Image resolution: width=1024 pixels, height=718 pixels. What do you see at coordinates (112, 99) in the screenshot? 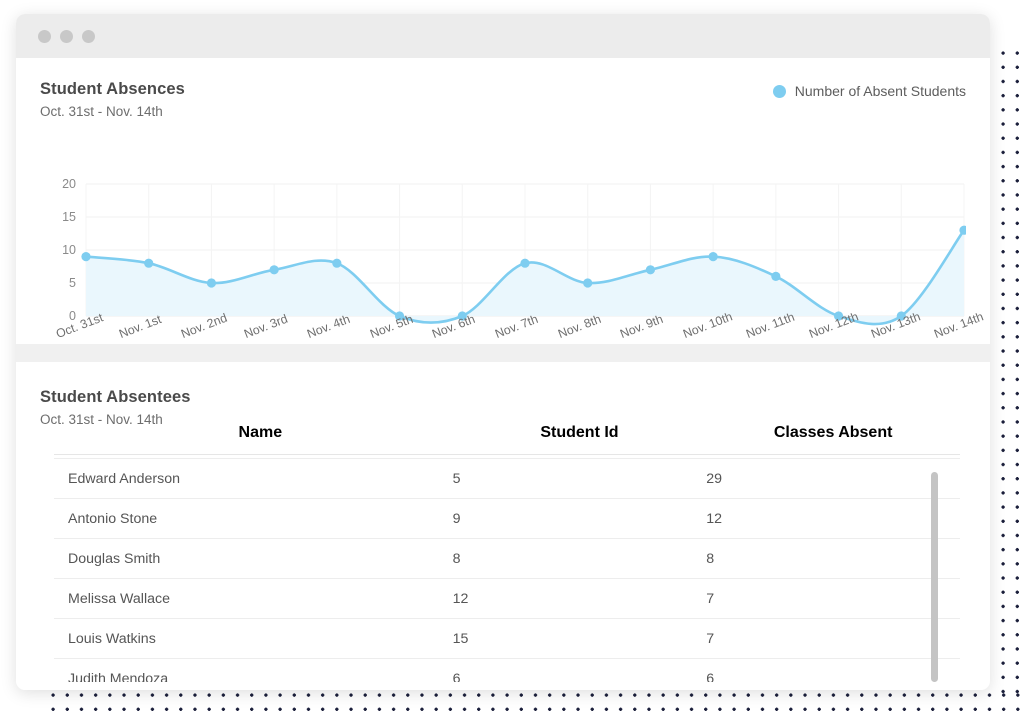
I see `chart-card-titles: Student Absences Oct. 31st - Nov. 14th` at bounding box center [112, 99].